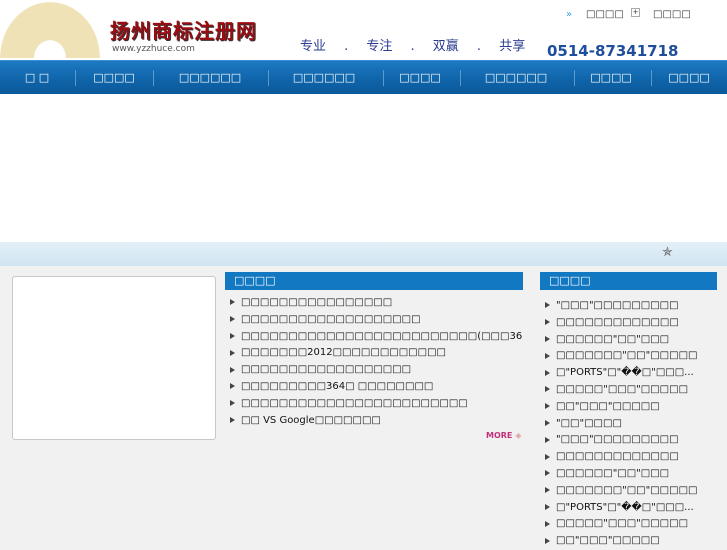  What do you see at coordinates (569, 14) in the screenshot?
I see `double-arrow-icon: »` at bounding box center [569, 14].